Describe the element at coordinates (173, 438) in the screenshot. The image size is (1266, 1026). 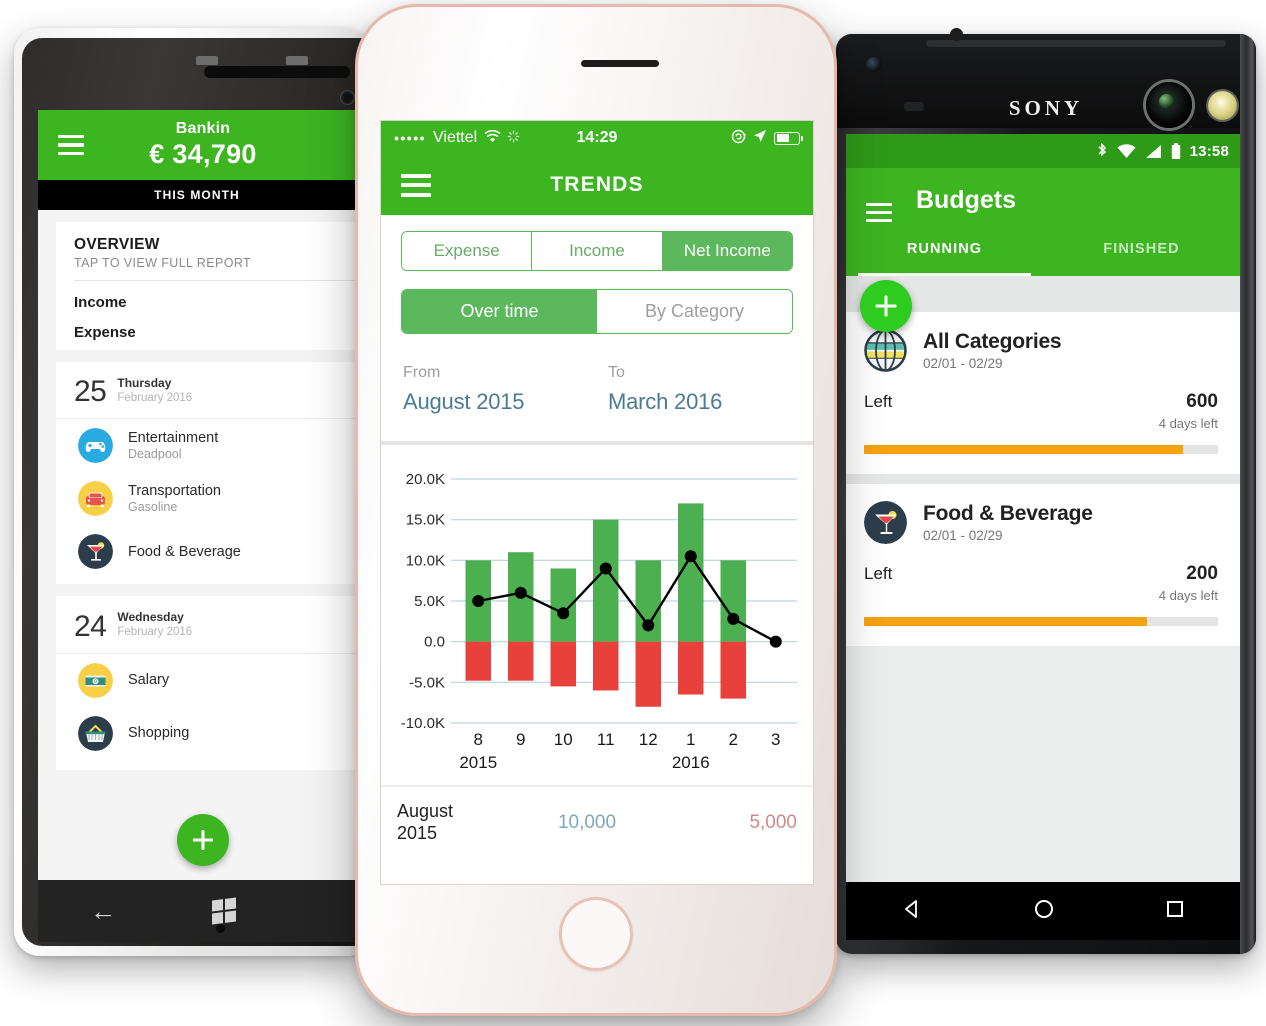
I see `transaction-category: Entertainment` at that location.